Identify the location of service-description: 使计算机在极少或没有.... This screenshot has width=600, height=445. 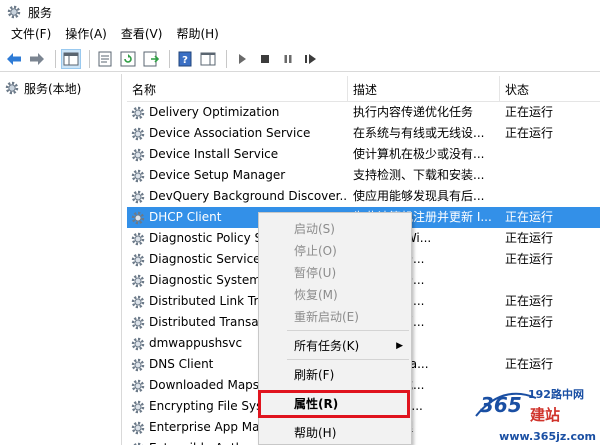
(419, 154).